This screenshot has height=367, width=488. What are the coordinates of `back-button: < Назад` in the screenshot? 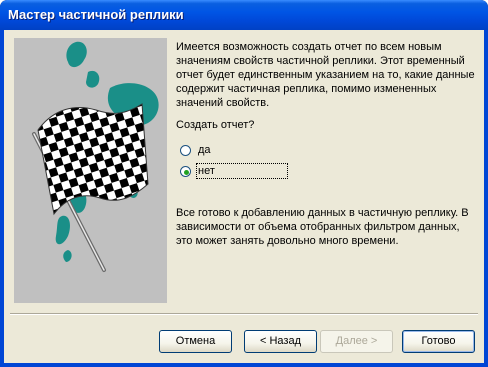 It's located at (280, 341).